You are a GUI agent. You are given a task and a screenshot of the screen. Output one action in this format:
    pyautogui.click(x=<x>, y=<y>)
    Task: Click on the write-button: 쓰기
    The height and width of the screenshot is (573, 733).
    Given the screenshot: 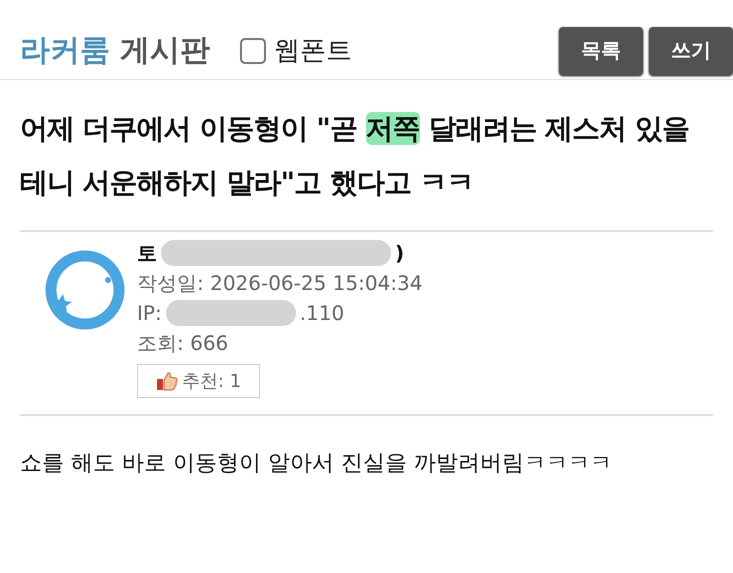 What is the action you would take?
    pyautogui.click(x=691, y=50)
    